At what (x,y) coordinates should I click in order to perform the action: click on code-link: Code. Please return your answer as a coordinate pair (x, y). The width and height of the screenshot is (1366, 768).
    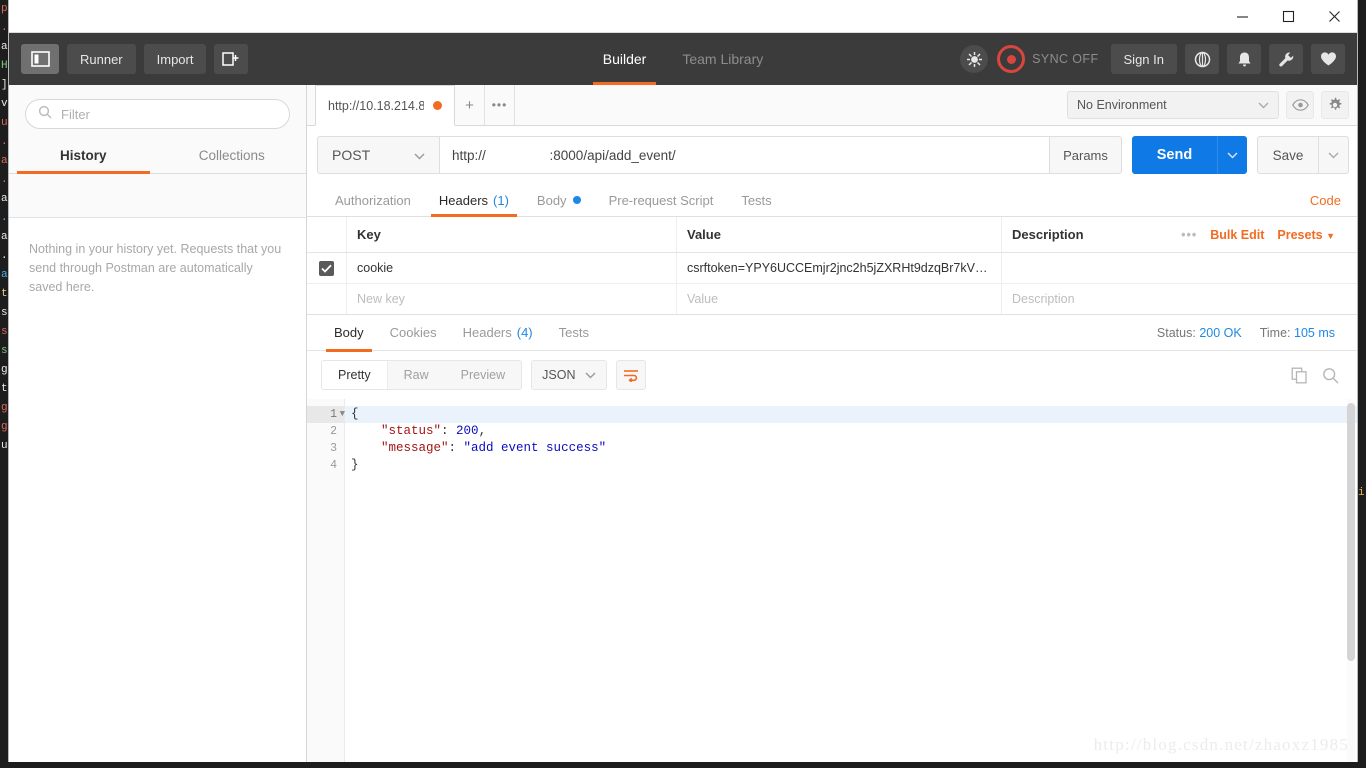
    Looking at the image, I should click on (1325, 200).